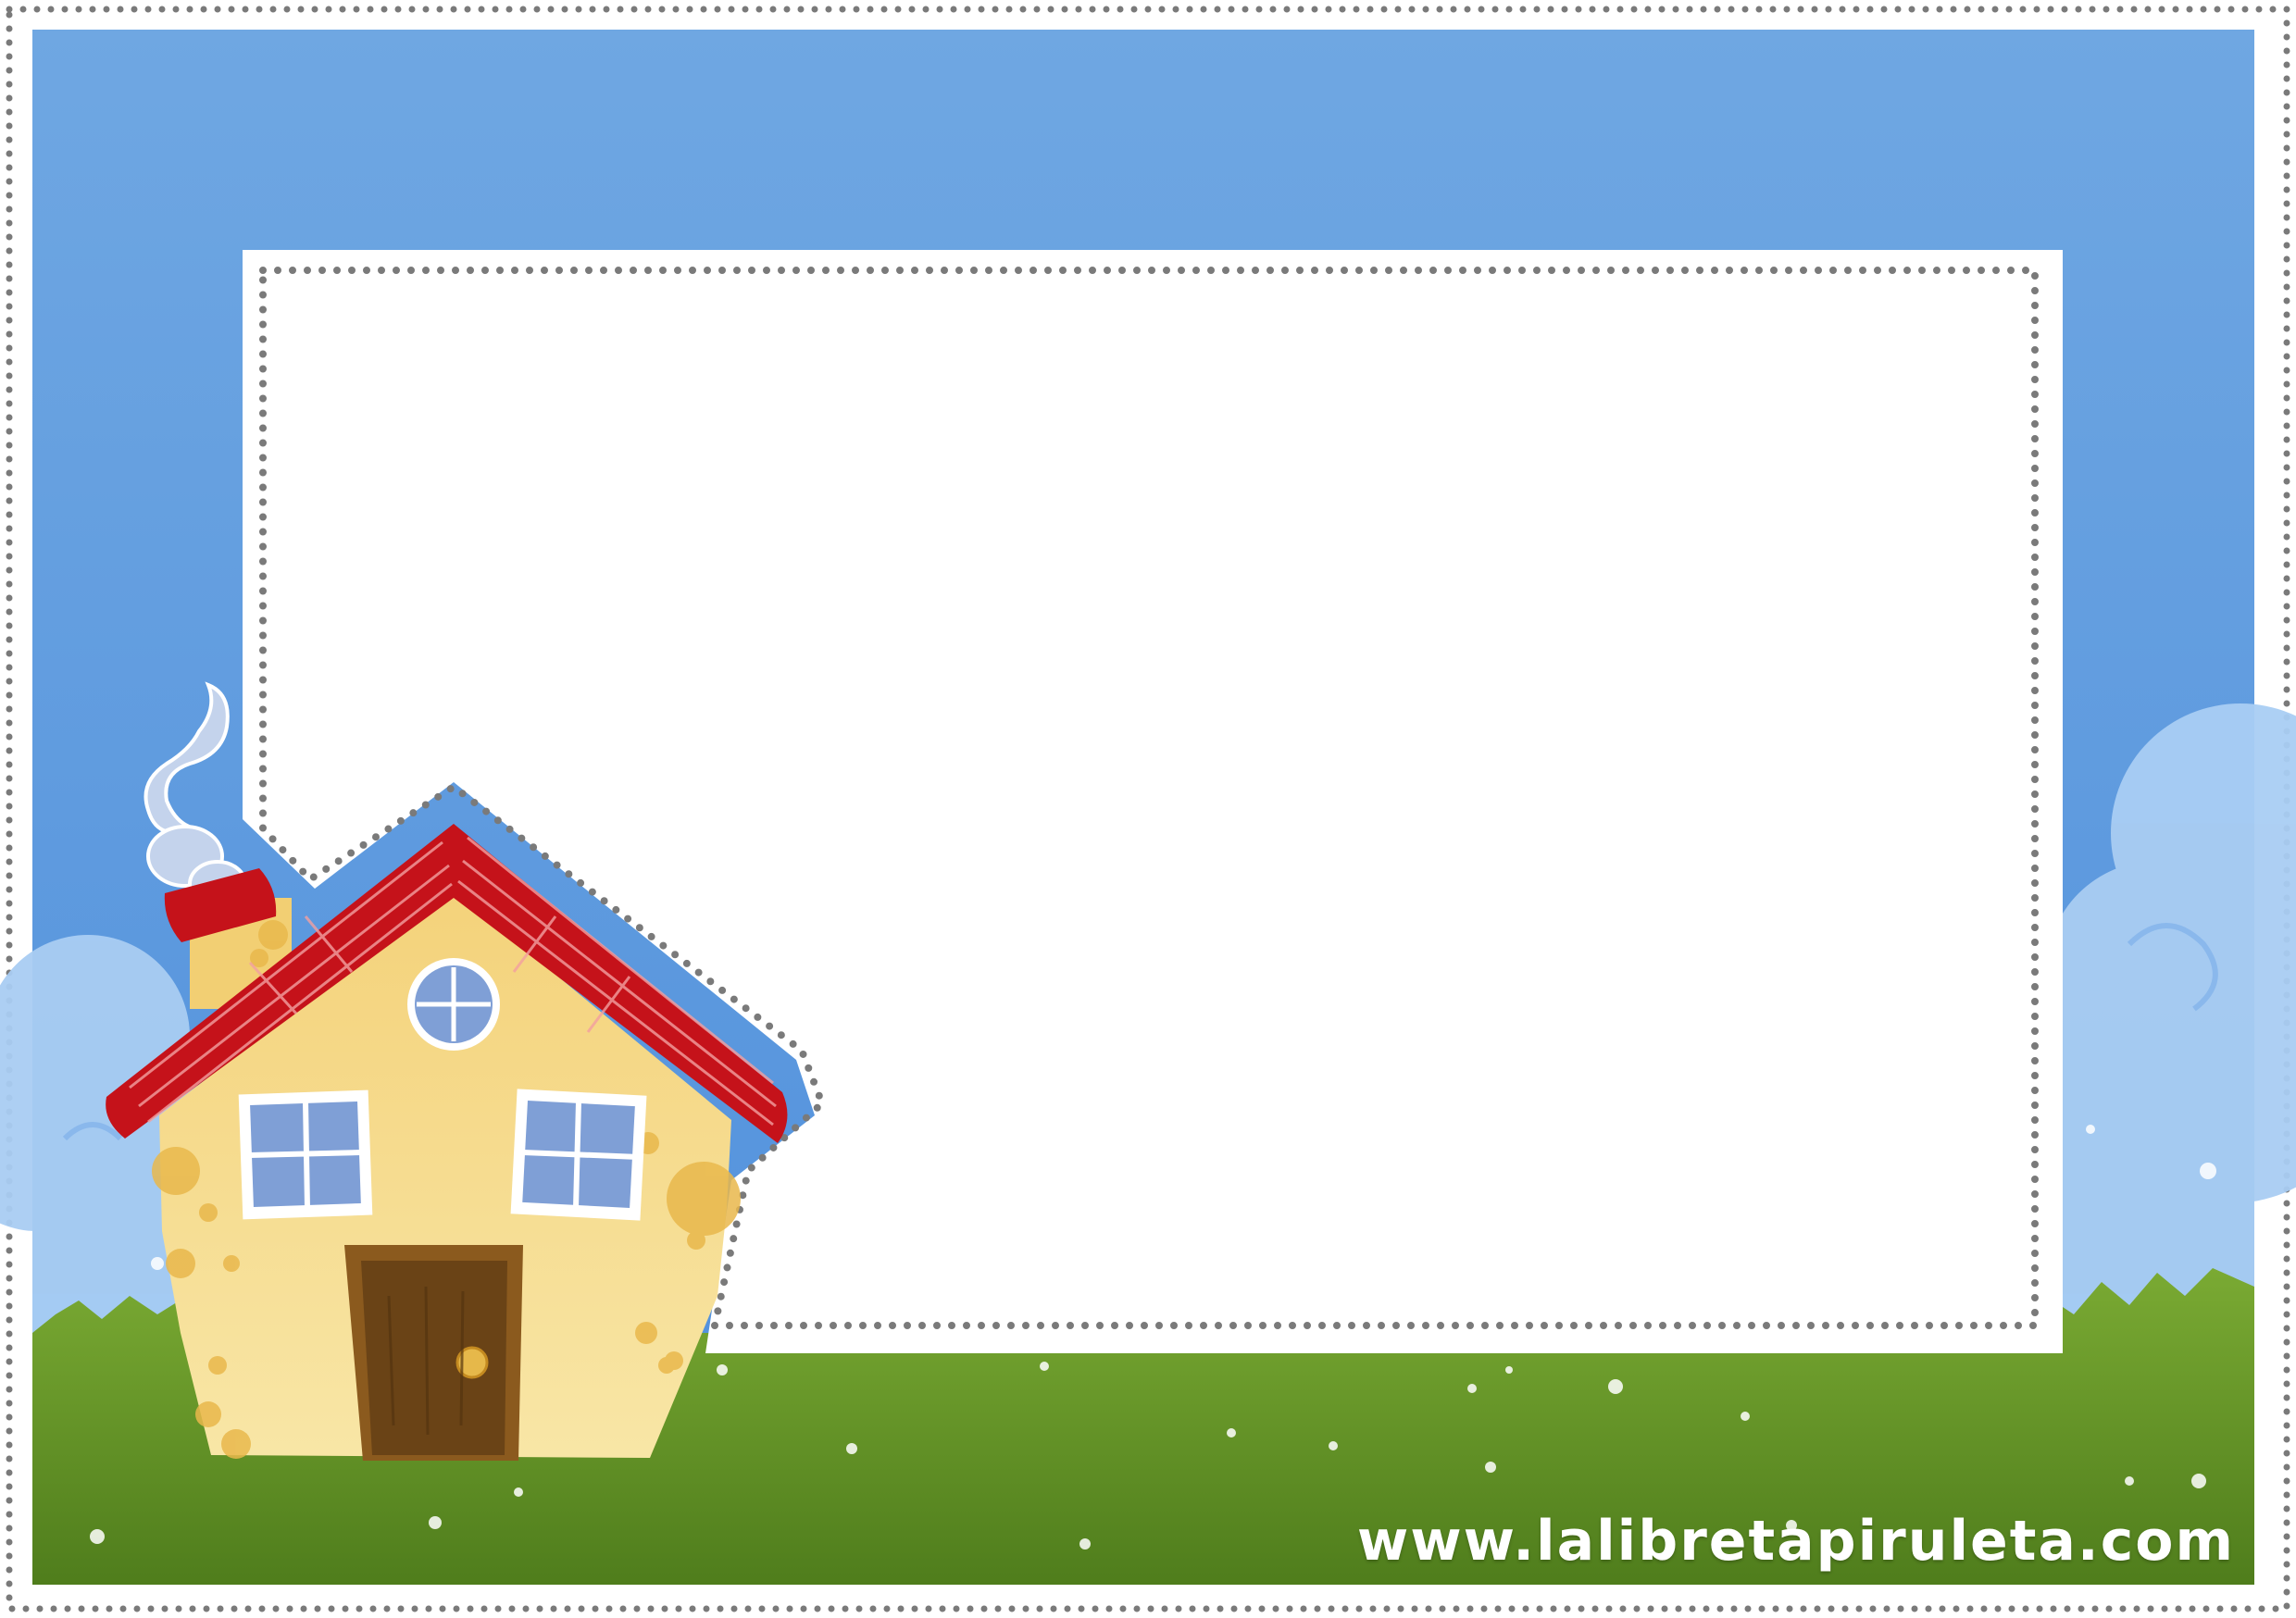  Describe the element at coordinates (453, 1004) in the screenshot. I see `round-window` at that location.